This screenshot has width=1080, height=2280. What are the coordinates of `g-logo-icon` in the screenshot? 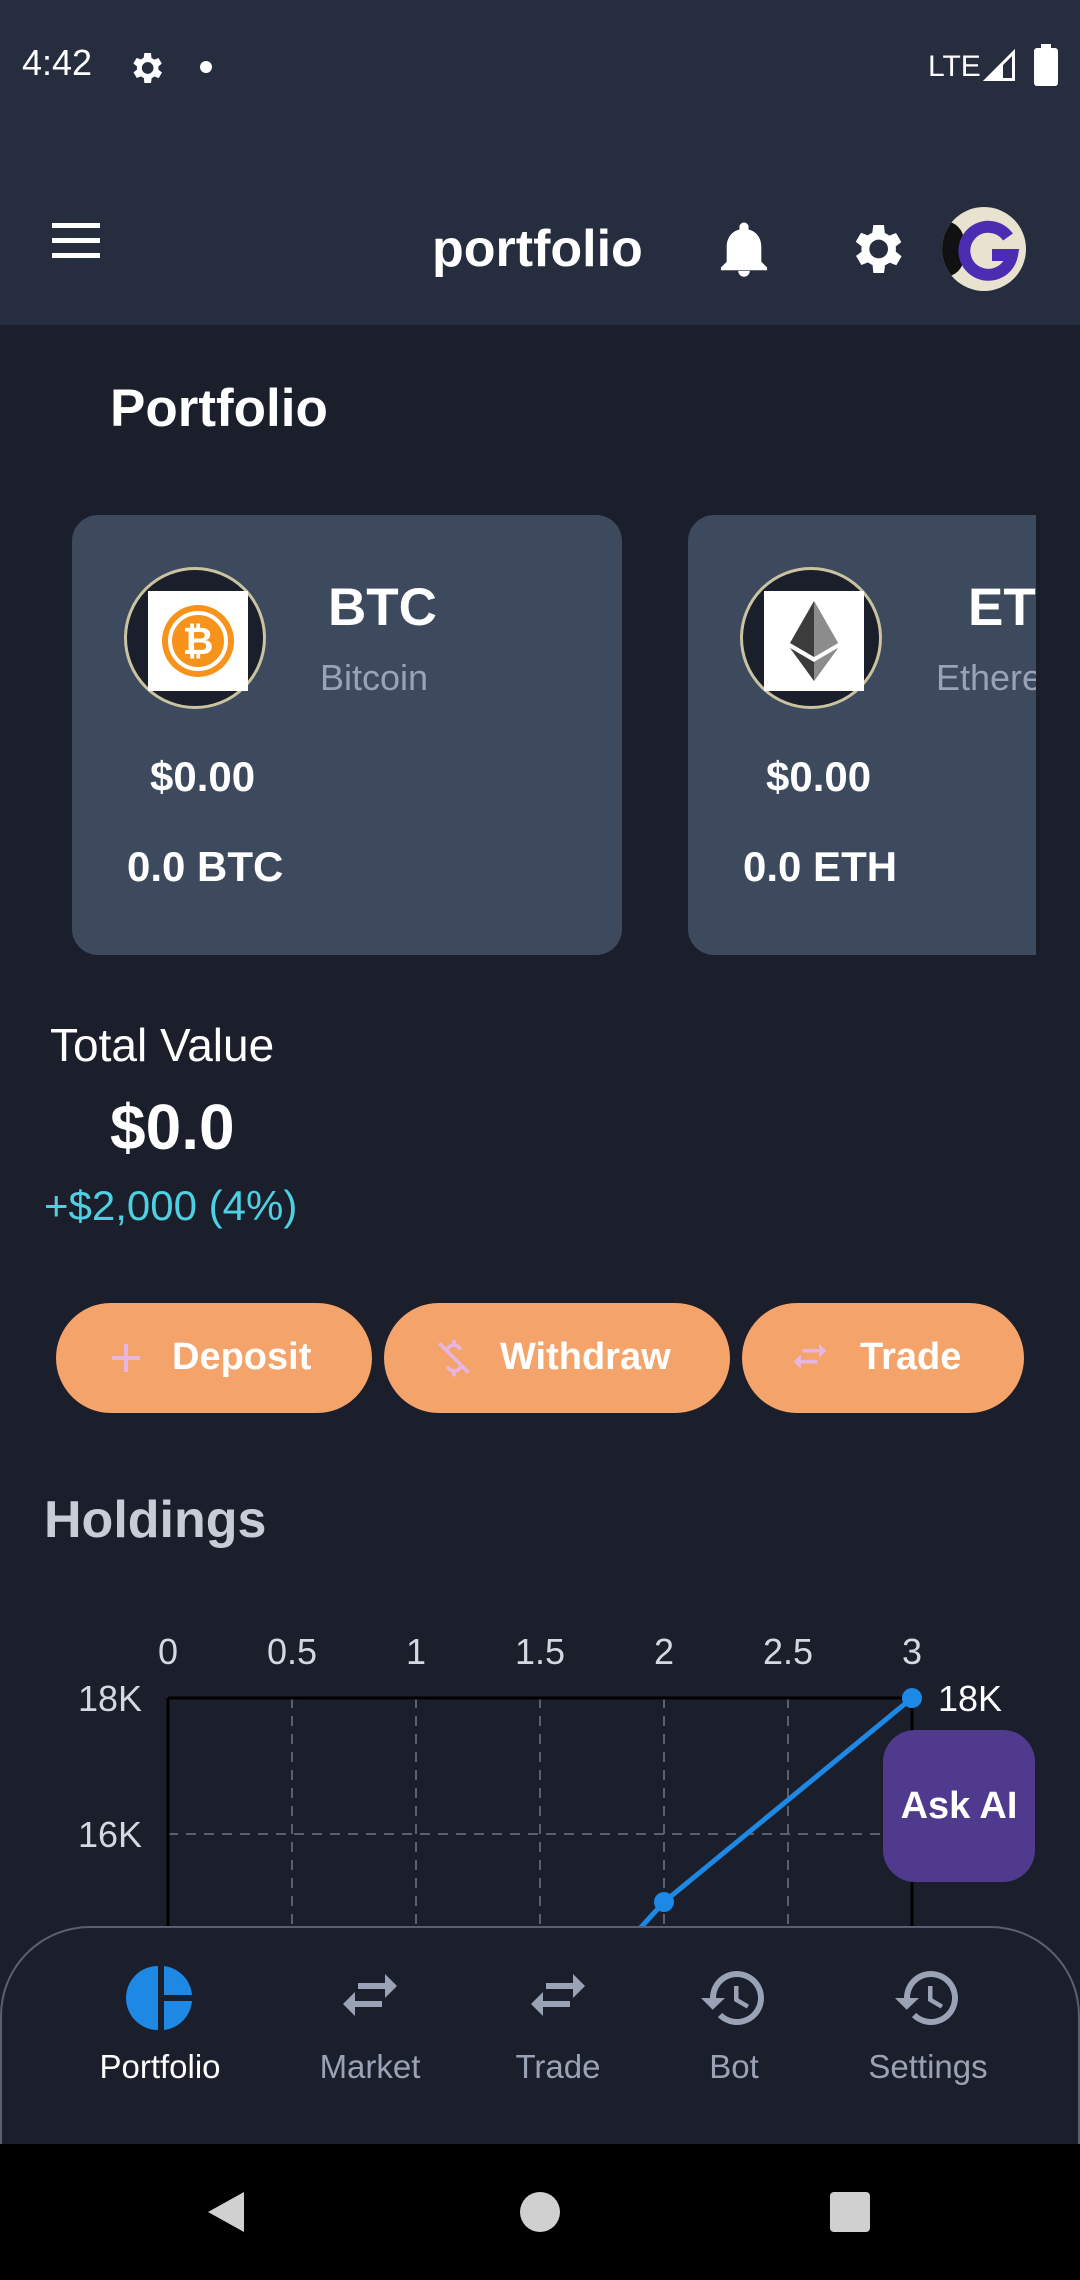 It's located at (989, 250).